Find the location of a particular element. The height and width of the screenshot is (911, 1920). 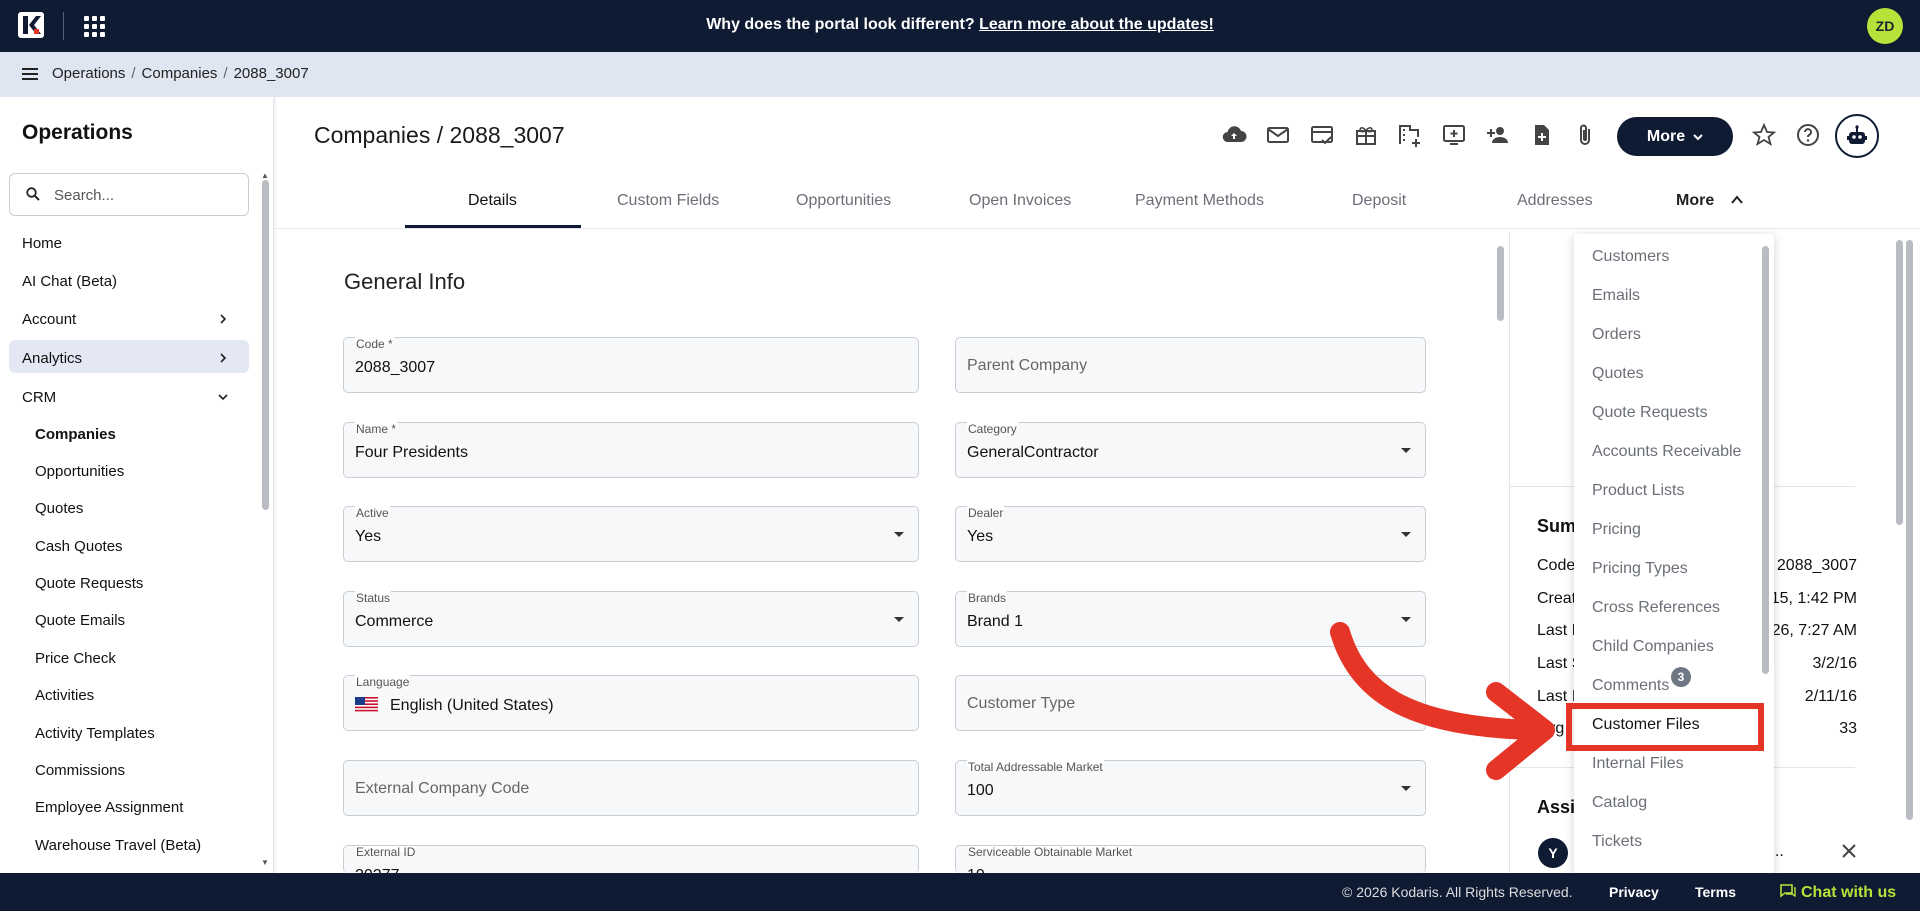

add-to-screen-icon is located at coordinates (1454, 135).